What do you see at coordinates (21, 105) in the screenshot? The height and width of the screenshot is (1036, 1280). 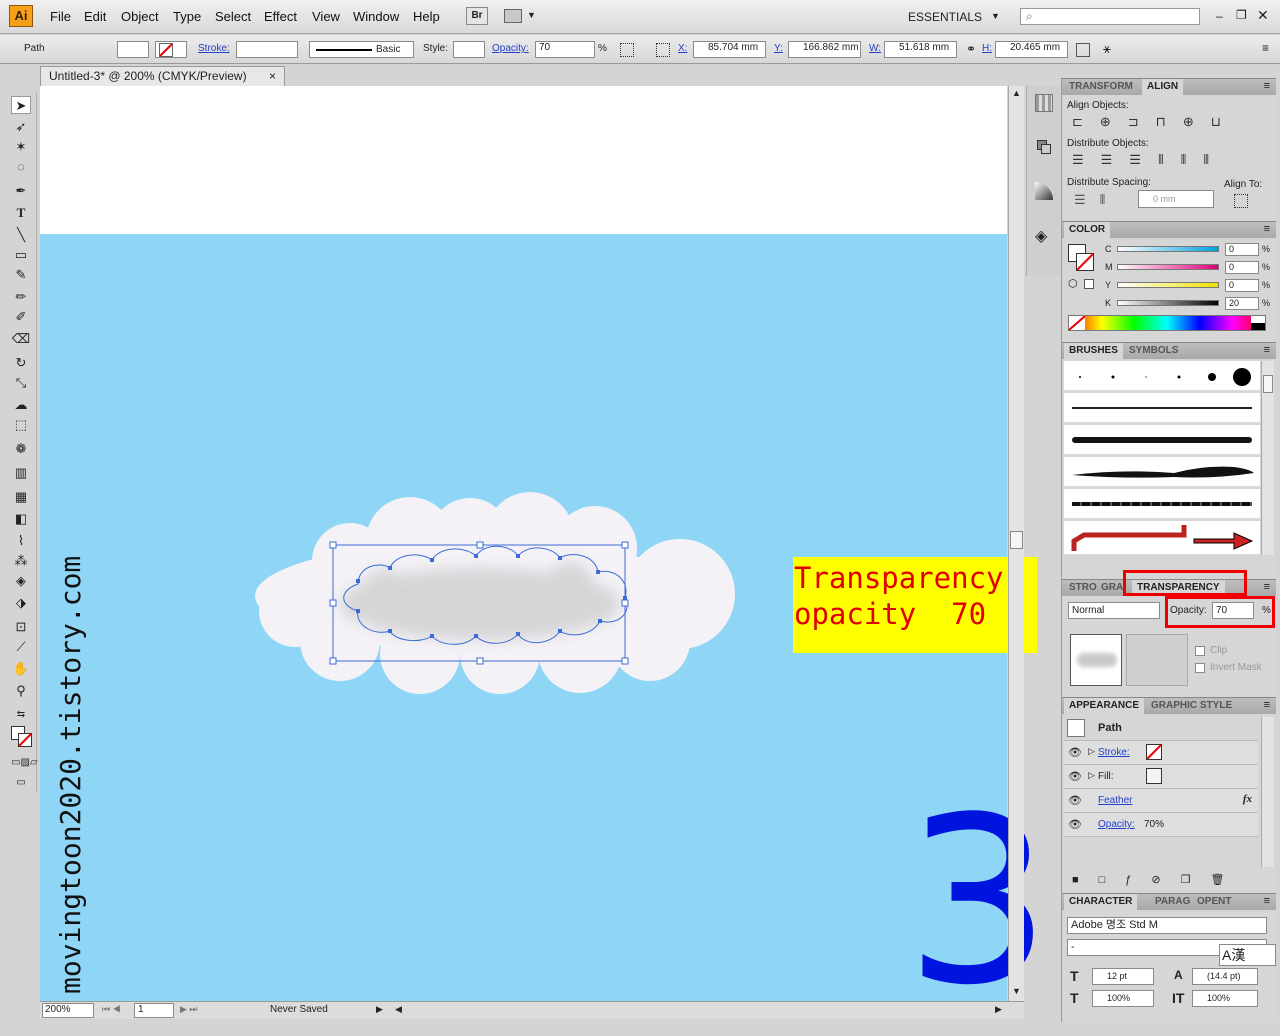 I see `selection-tool-icon: ➤` at bounding box center [21, 105].